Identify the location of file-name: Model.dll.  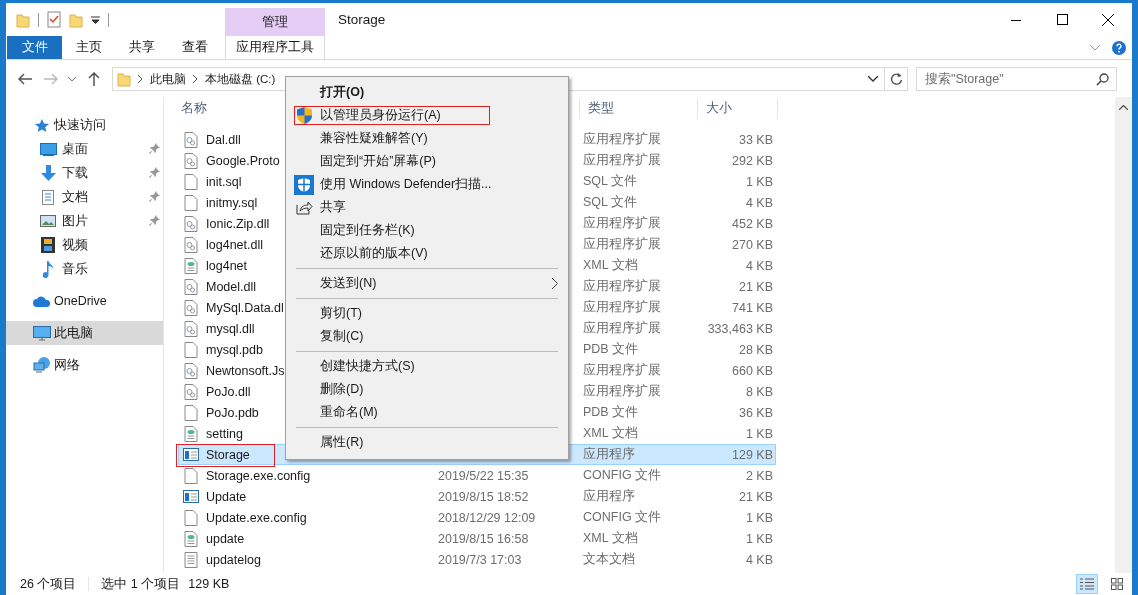
(231, 286).